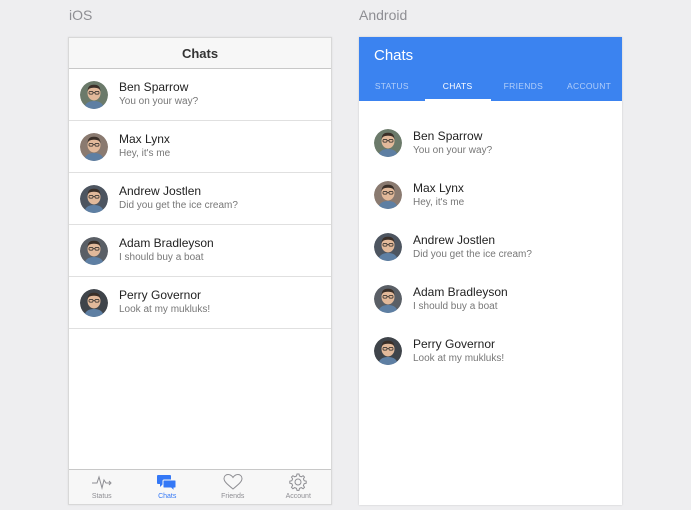 This screenshot has width=691, height=510. I want to click on tab-friends: Friends, so click(233, 487).